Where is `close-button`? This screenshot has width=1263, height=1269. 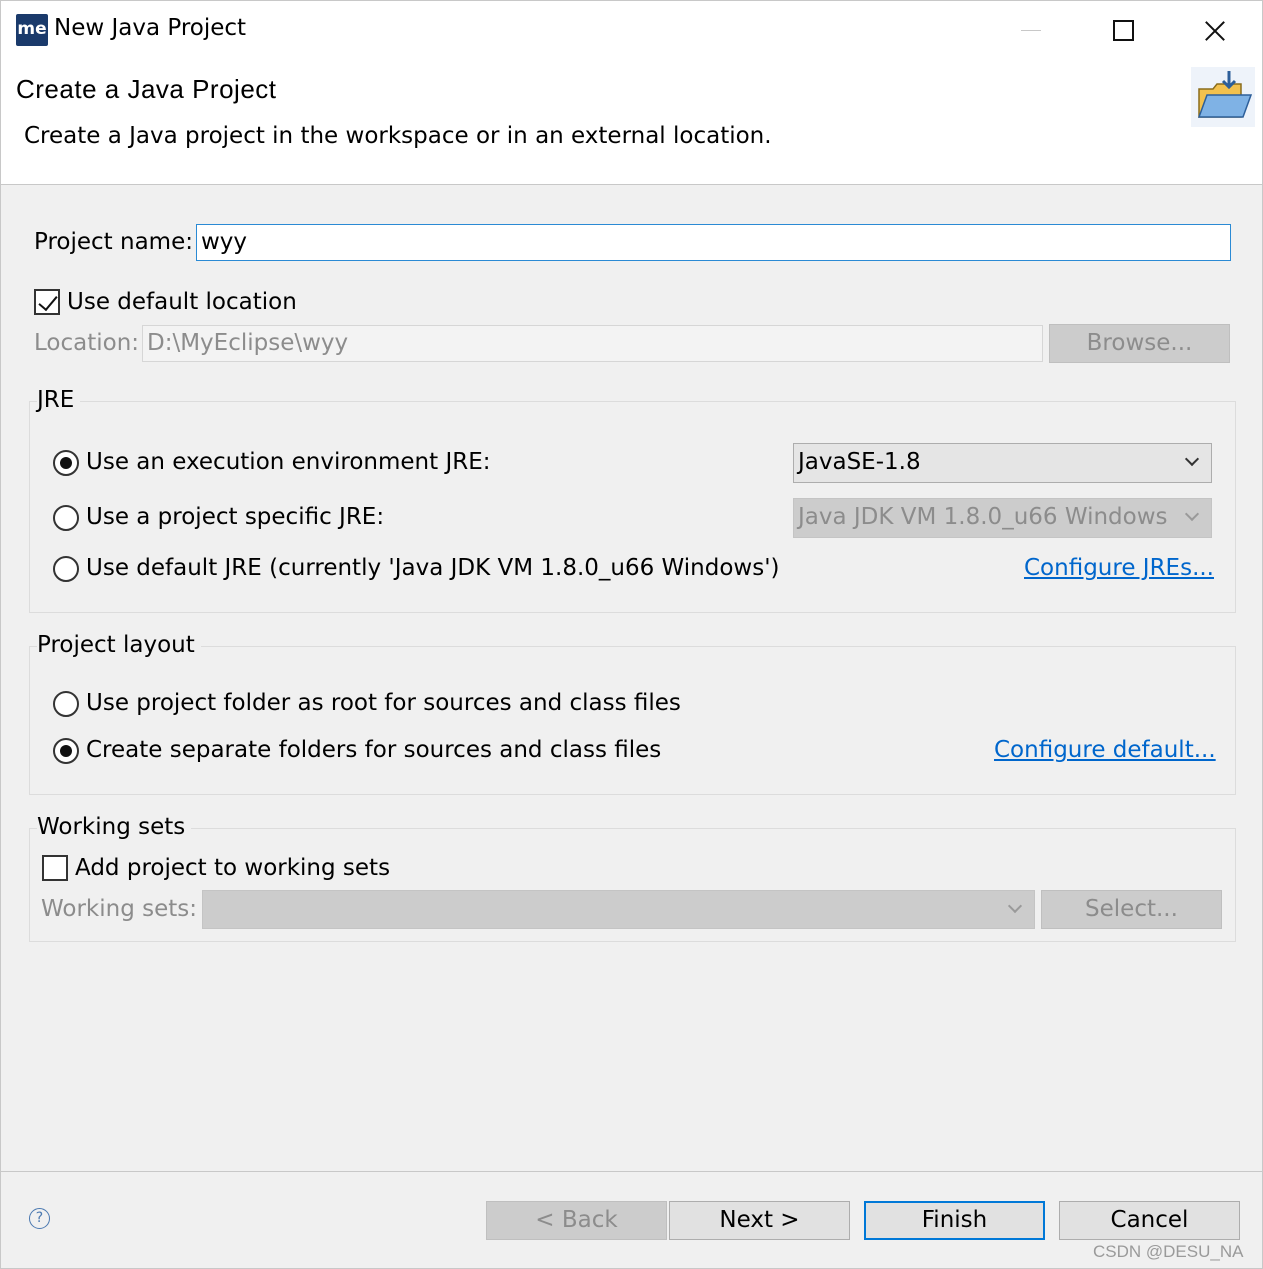
close-button is located at coordinates (1214, 30).